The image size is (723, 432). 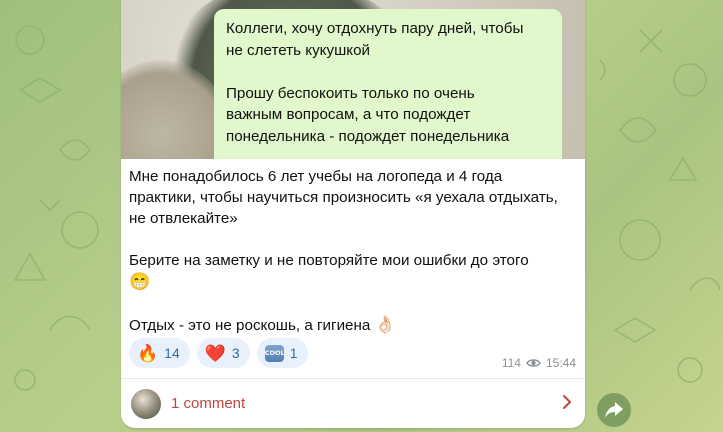 What do you see at coordinates (274, 353) in the screenshot?
I see `cool-emoji: COOL` at bounding box center [274, 353].